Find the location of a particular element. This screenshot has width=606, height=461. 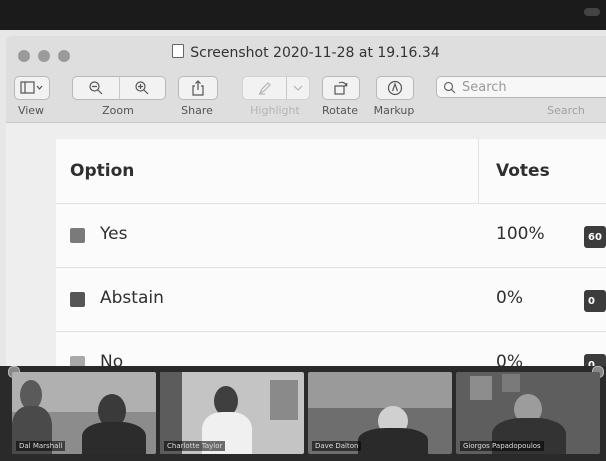

zoom-out-icon is located at coordinates (96, 88).